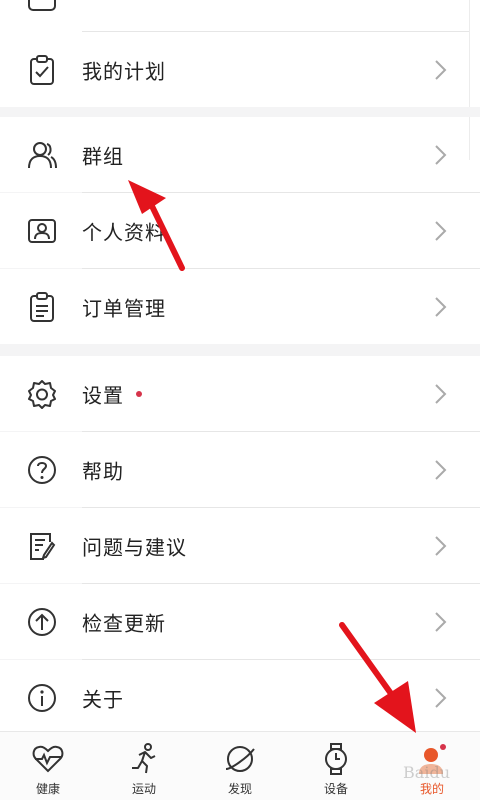 The image size is (480, 800). Describe the element at coordinates (336, 759) in the screenshot. I see `watch-icon` at that location.